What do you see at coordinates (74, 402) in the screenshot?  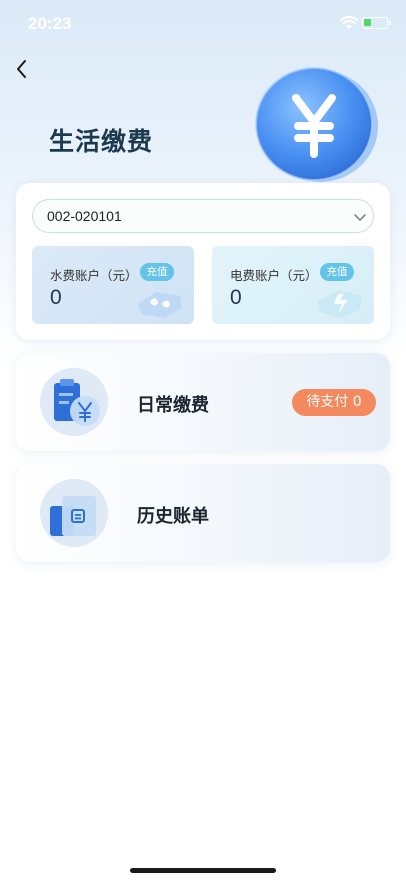 I see `bill-icon` at bounding box center [74, 402].